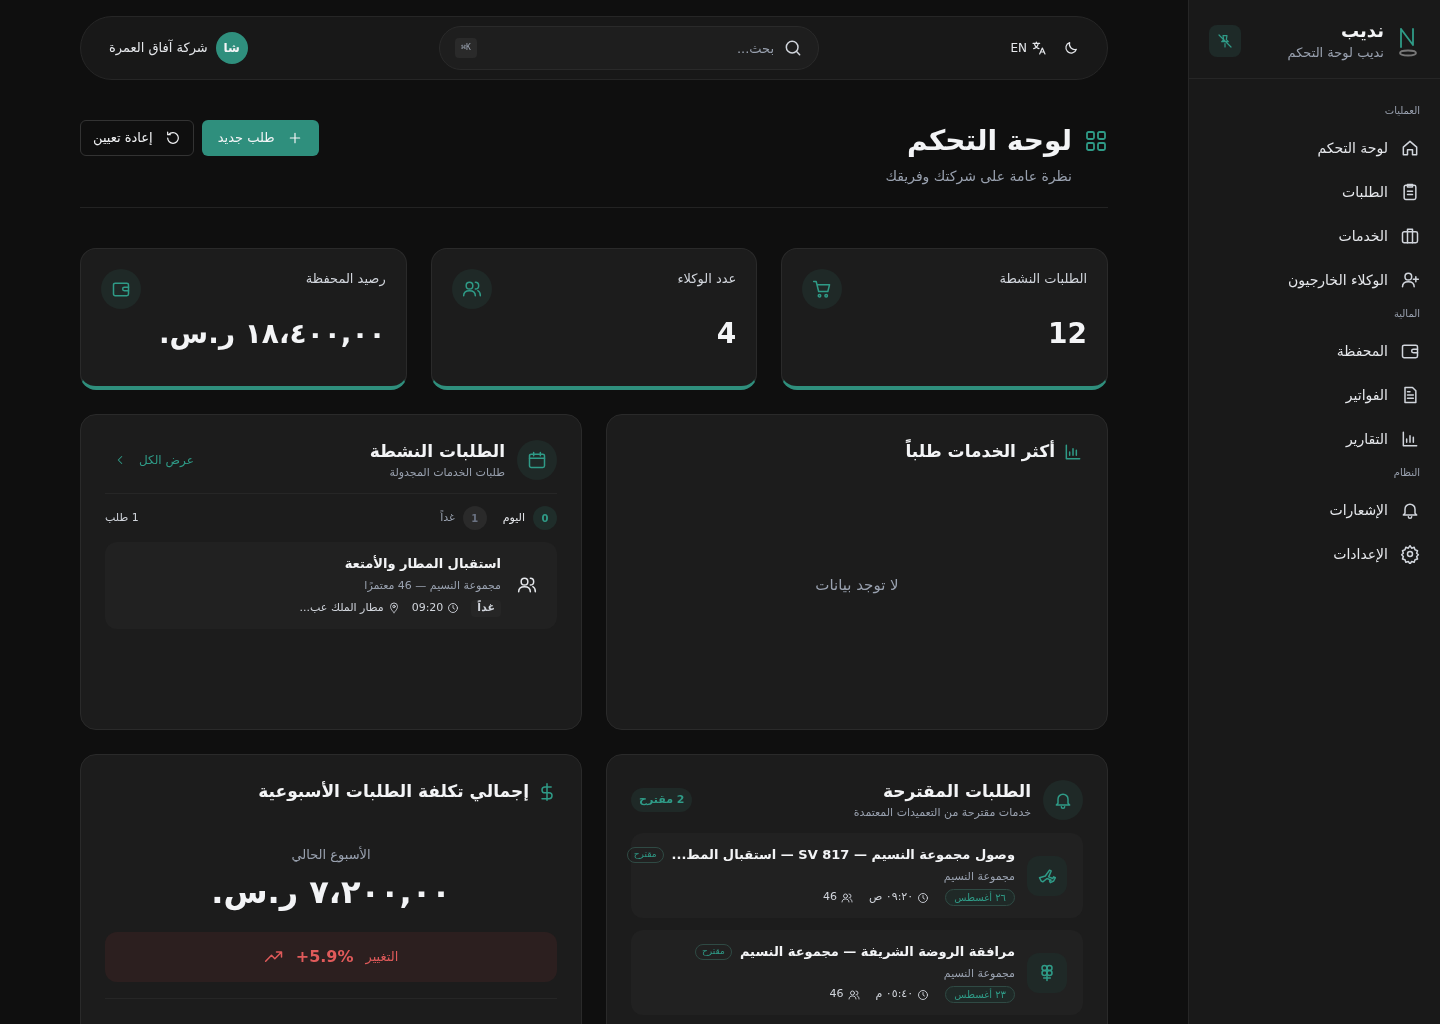  I want to click on home-icon, so click(1410, 148).